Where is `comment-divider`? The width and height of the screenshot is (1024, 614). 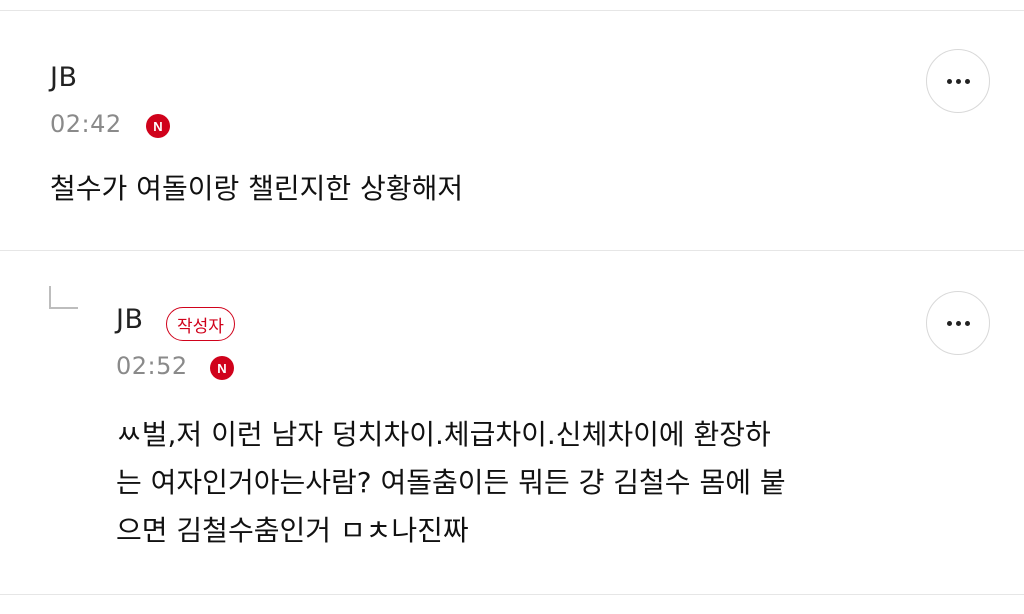 comment-divider is located at coordinates (512, 250).